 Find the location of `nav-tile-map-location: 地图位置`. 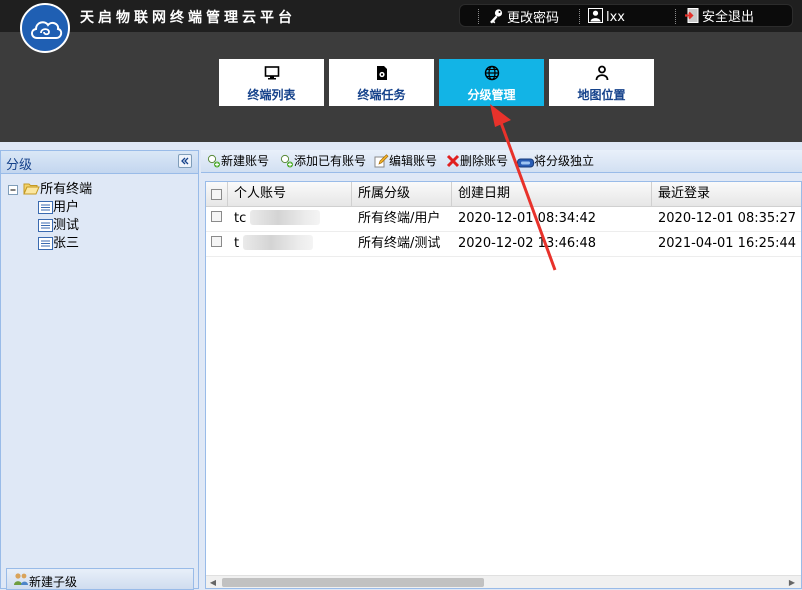

nav-tile-map-location: 地图位置 is located at coordinates (601, 82).